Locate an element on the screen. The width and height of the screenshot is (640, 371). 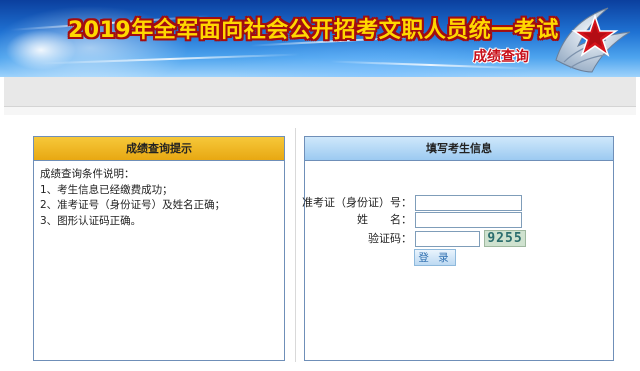
nav-bar is located at coordinates (320, 92).